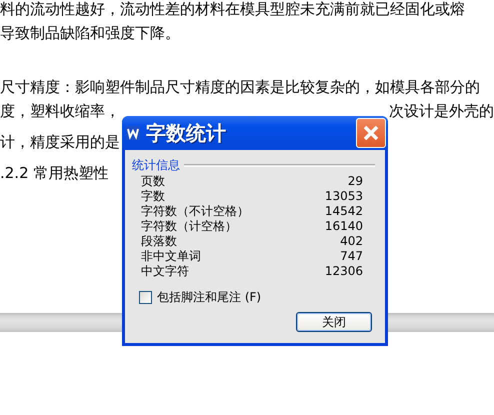 Image resolution: width=494 pixels, height=415 pixels. I want to click on body-text: 料的流动性越好，流动性差的材料在模具型腔未充满前就已经固化或熔, so click(232, 9).